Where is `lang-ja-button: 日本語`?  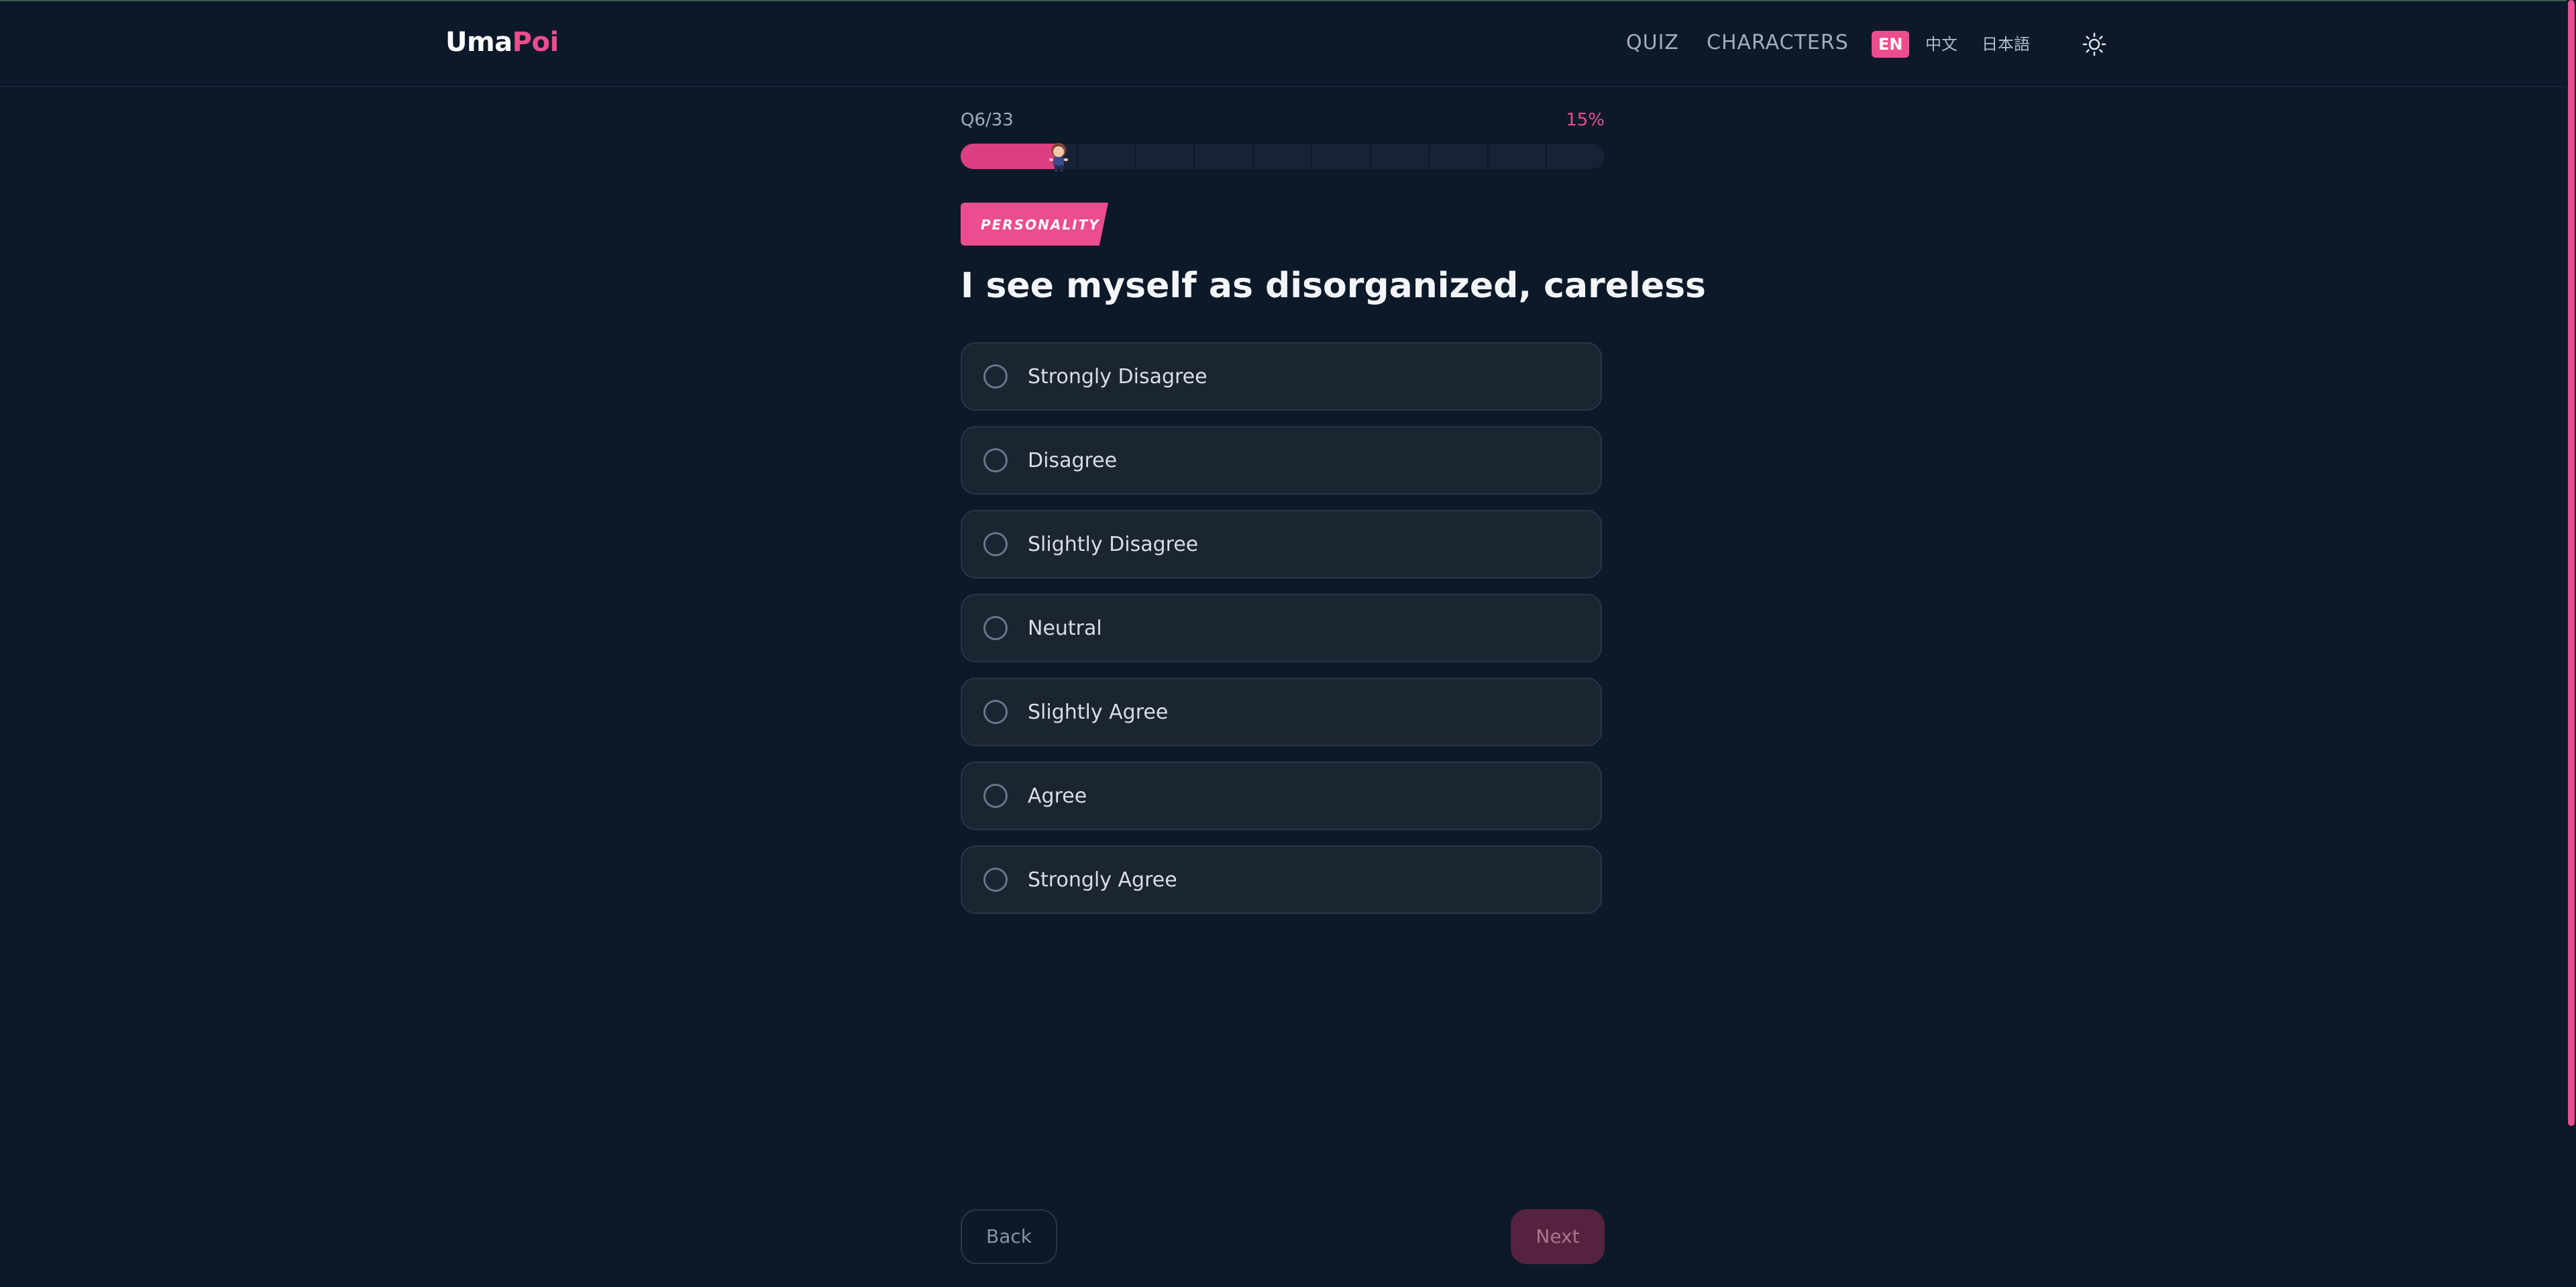 lang-ja-button: 日本語 is located at coordinates (2006, 44).